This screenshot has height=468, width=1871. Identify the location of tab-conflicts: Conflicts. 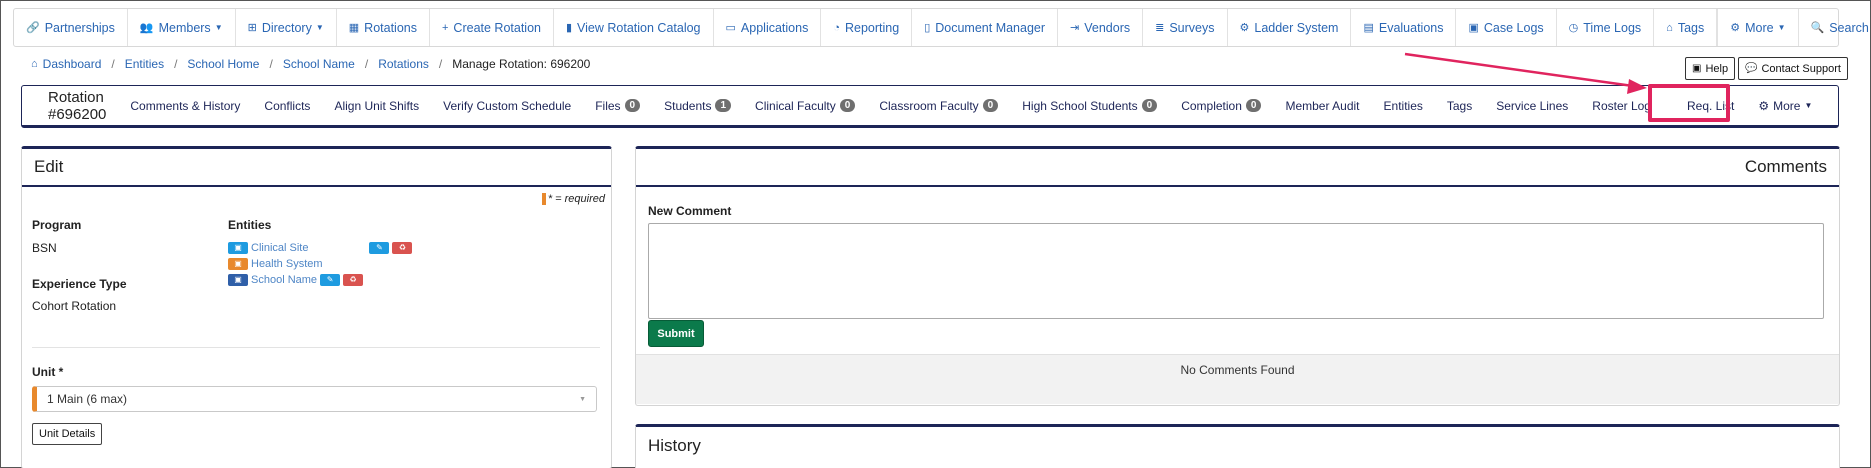
(287, 106).